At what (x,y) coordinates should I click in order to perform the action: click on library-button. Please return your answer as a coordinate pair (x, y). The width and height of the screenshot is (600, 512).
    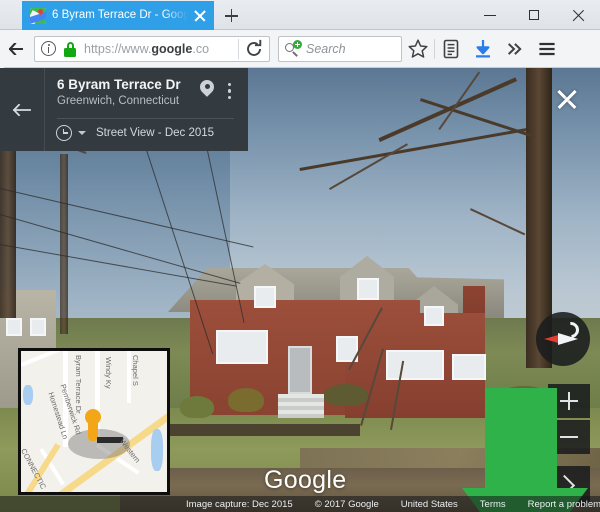
    Looking at the image, I should click on (451, 49).